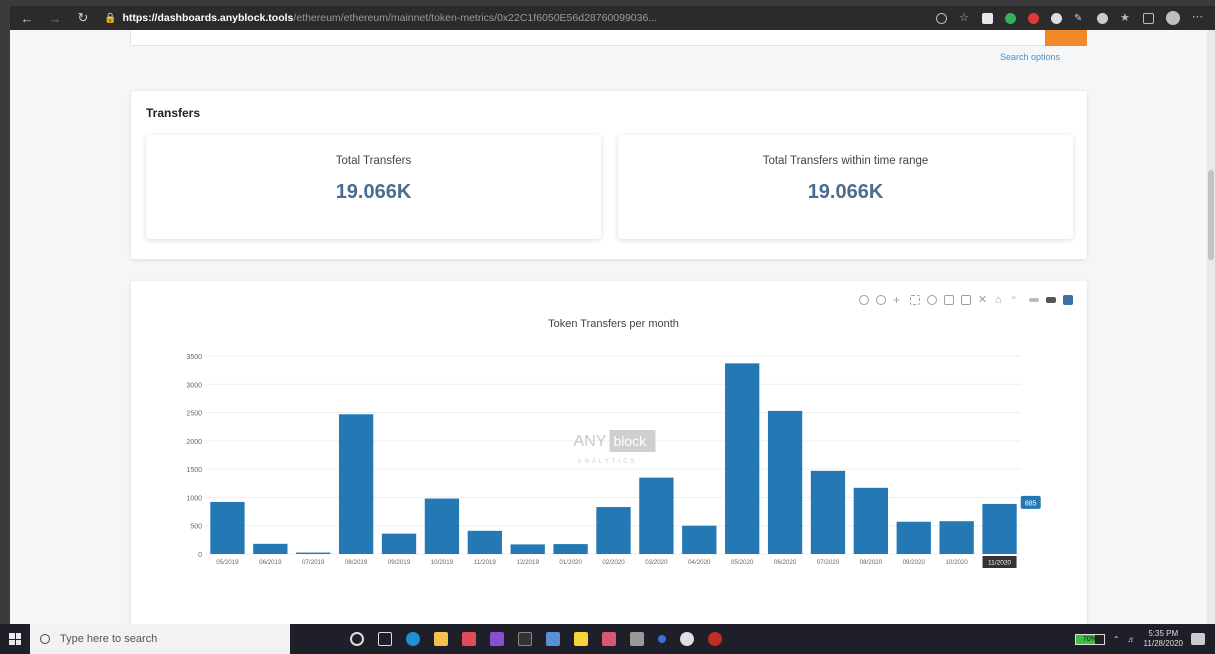 This screenshot has height=654, width=1215. Describe the element at coordinates (441, 639) in the screenshot. I see `file-explorer-icon` at that location.